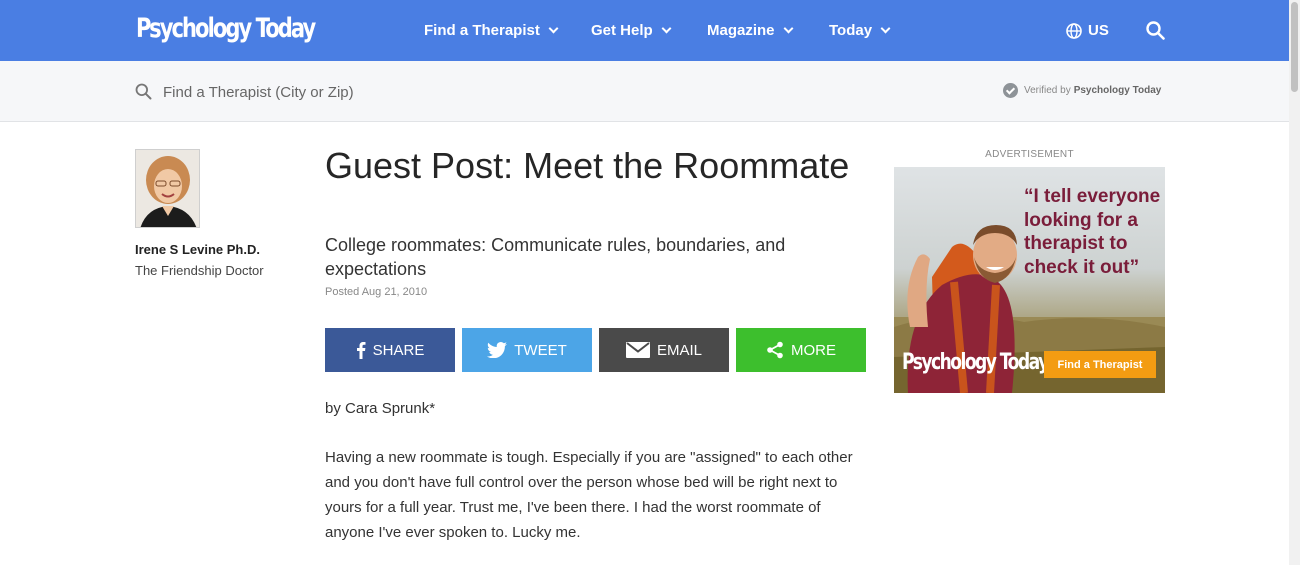  I want to click on nav-label: Find a Therapist, so click(482, 30).